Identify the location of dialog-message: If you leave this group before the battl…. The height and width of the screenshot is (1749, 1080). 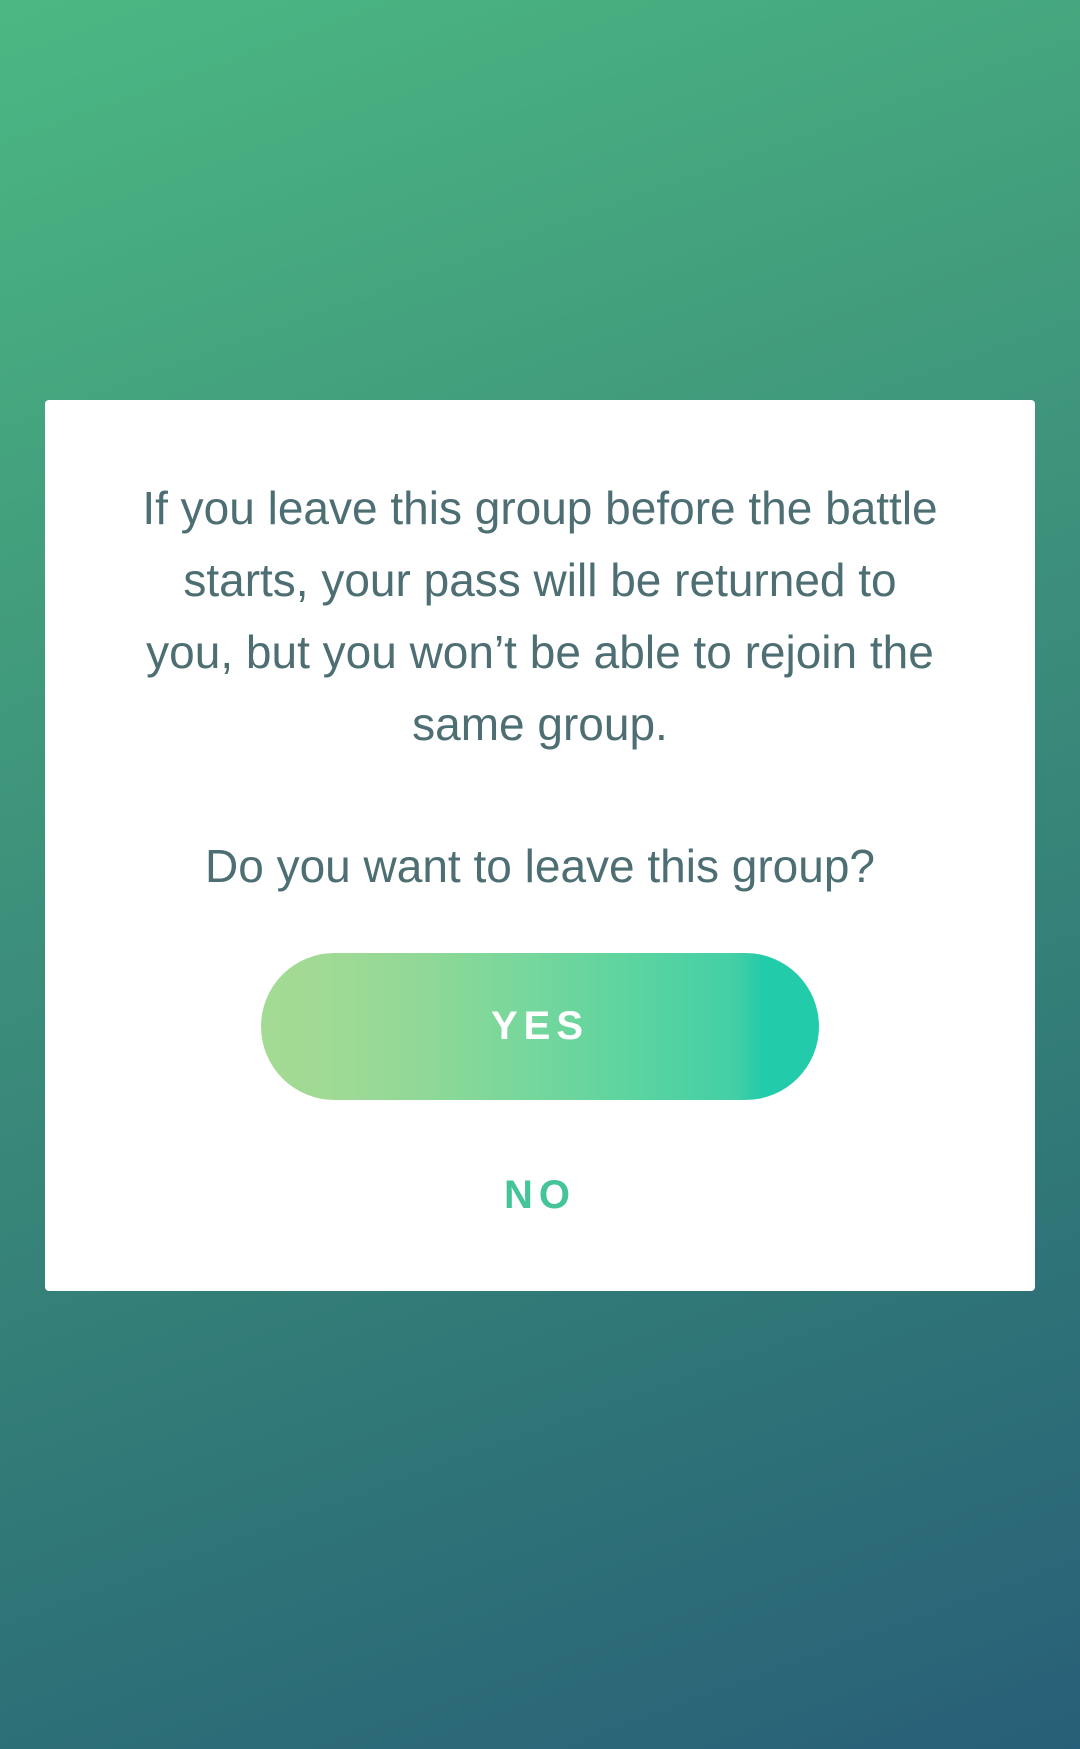
(540, 616).